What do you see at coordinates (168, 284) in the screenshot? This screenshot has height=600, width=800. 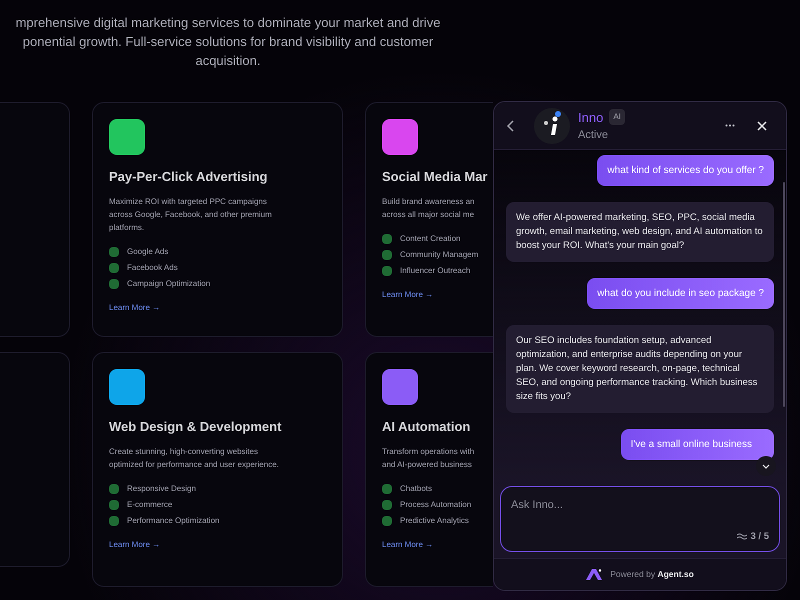 I see `feature-text: Campaign Optimization` at bounding box center [168, 284].